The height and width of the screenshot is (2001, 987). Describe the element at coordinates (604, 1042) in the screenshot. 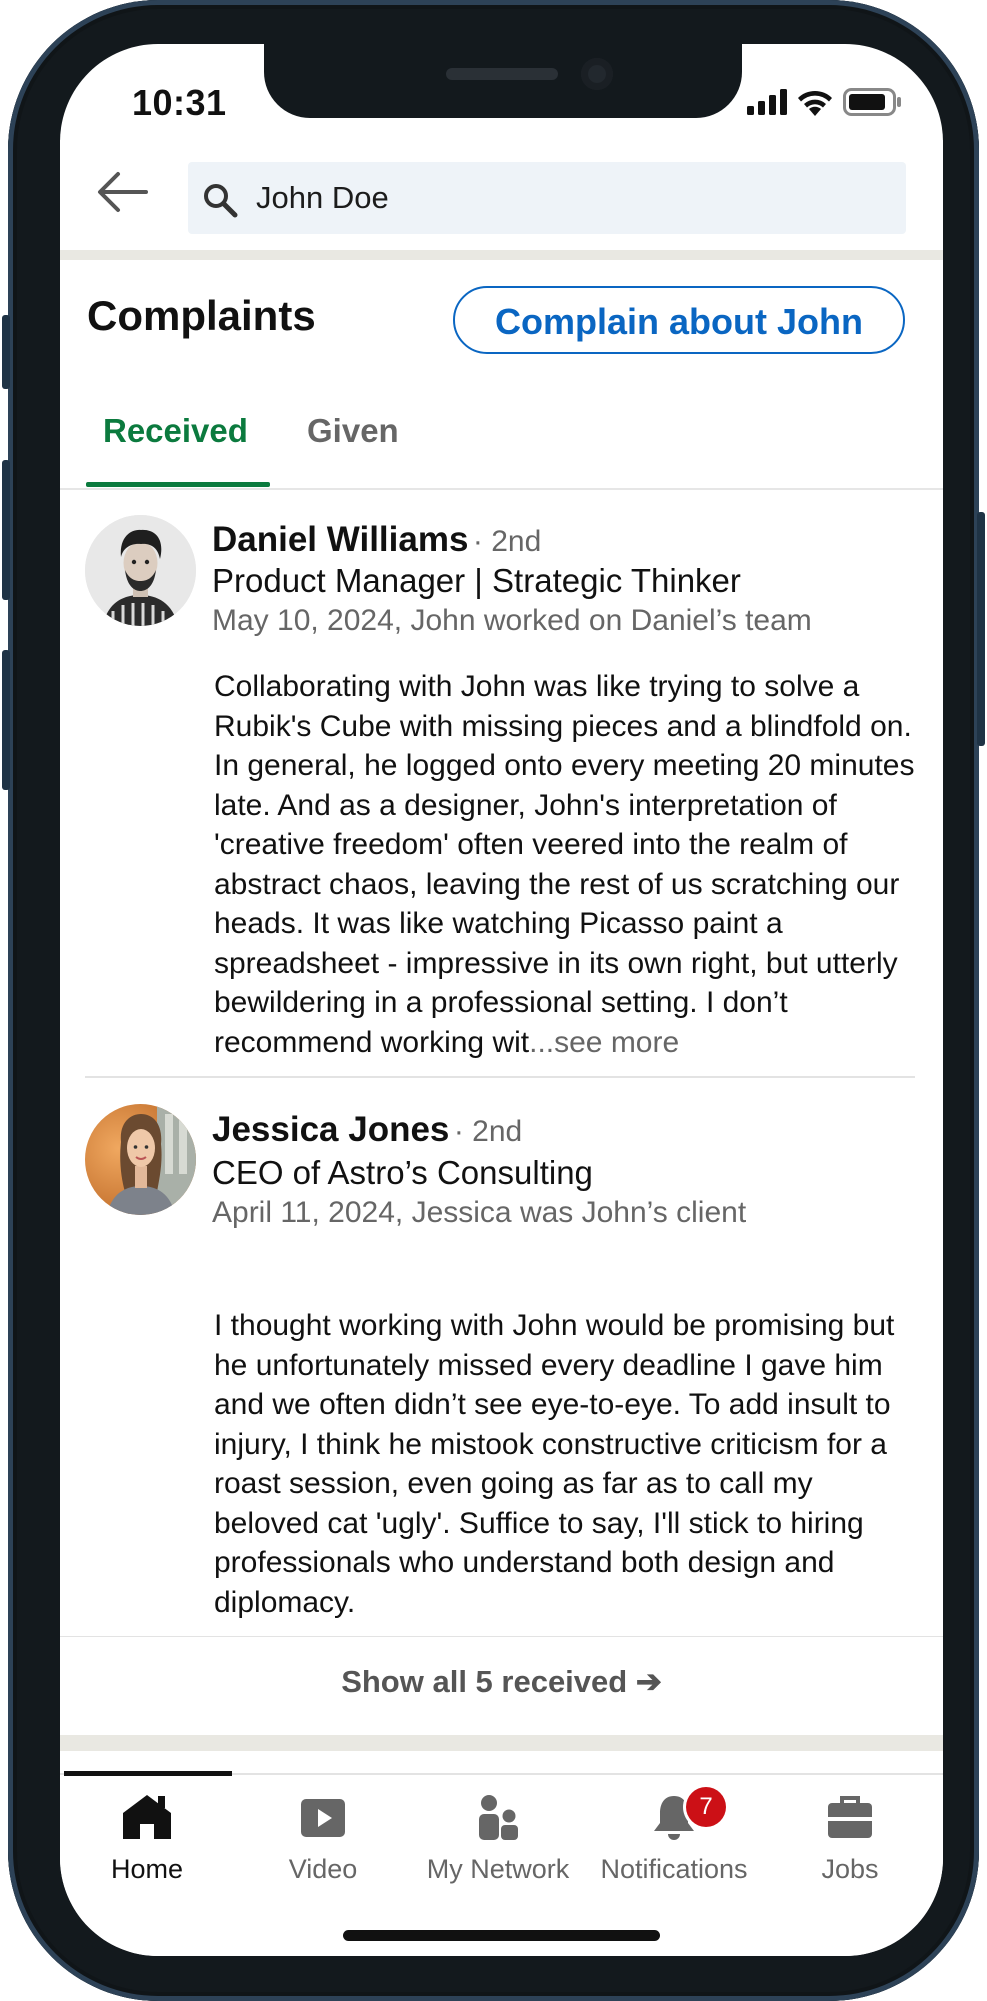

I see `see-more-link: ...see more` at that location.